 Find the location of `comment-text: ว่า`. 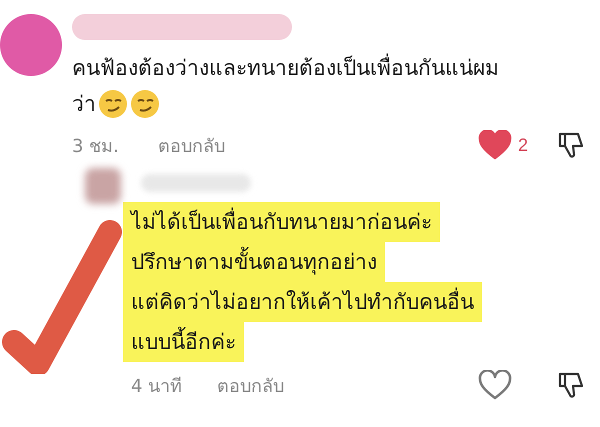

comment-text: ว่า is located at coordinates (84, 104).